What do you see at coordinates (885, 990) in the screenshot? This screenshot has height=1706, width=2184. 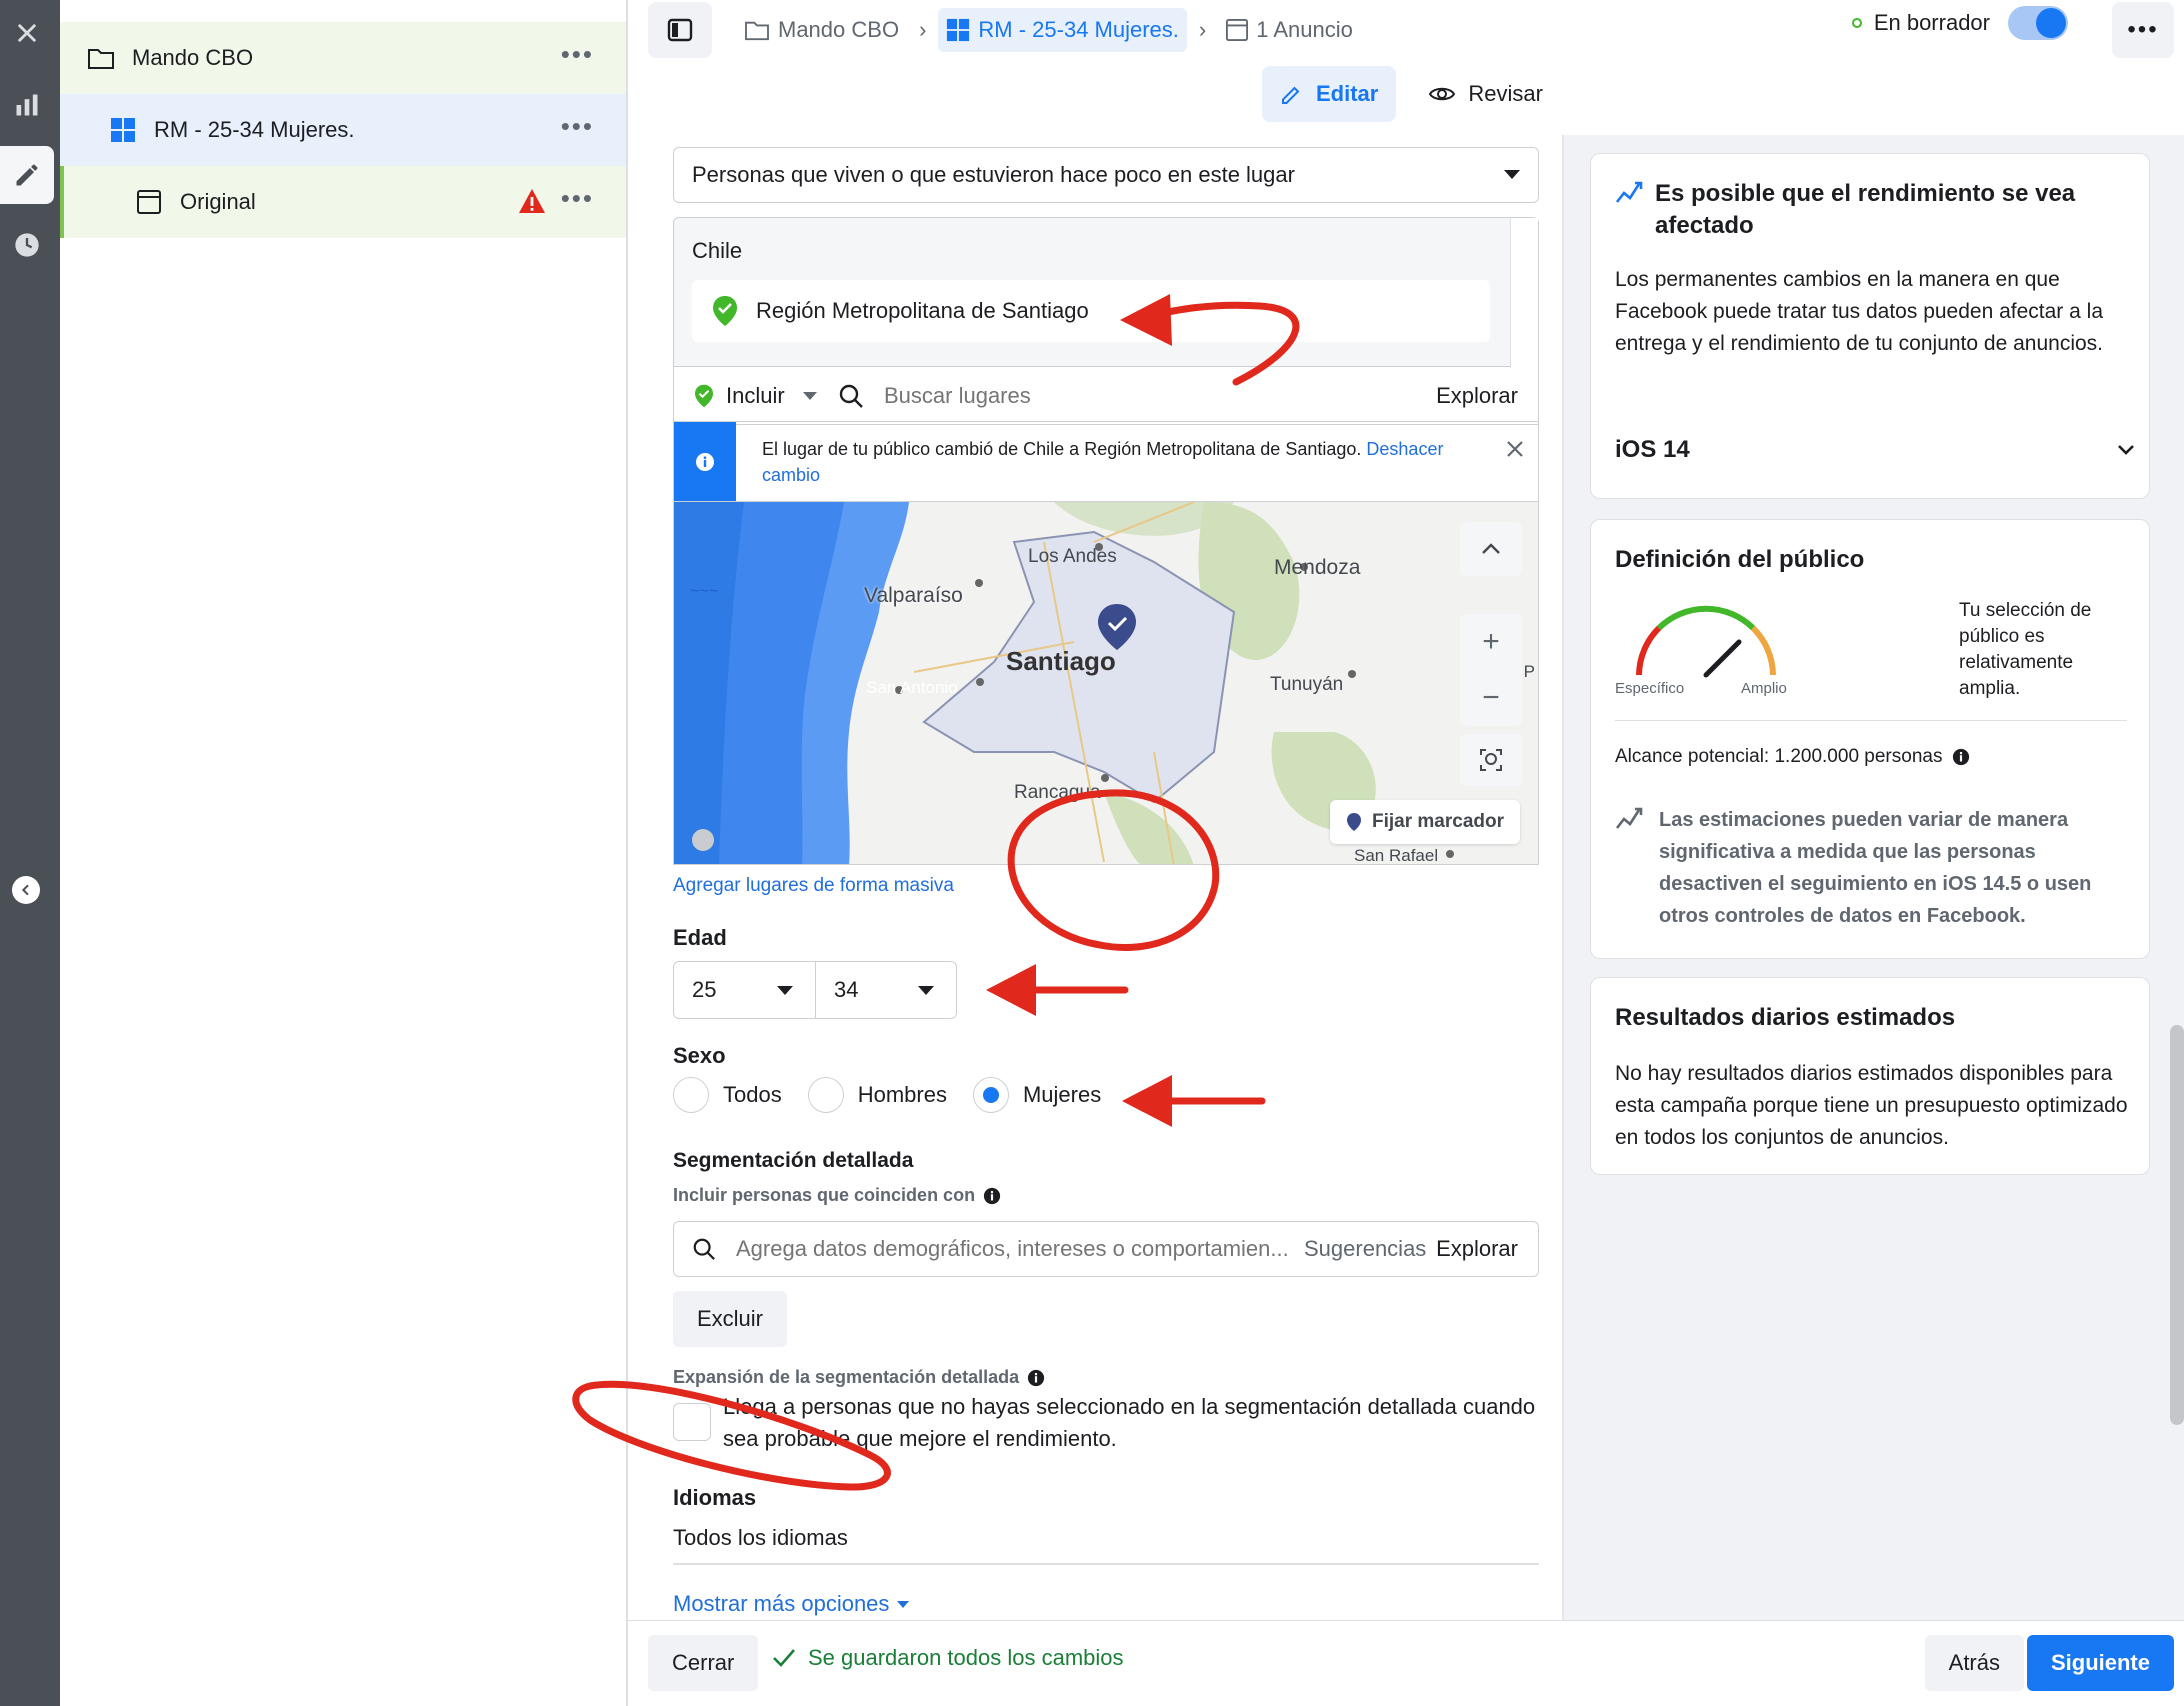 I see `age-max-select: 34` at bounding box center [885, 990].